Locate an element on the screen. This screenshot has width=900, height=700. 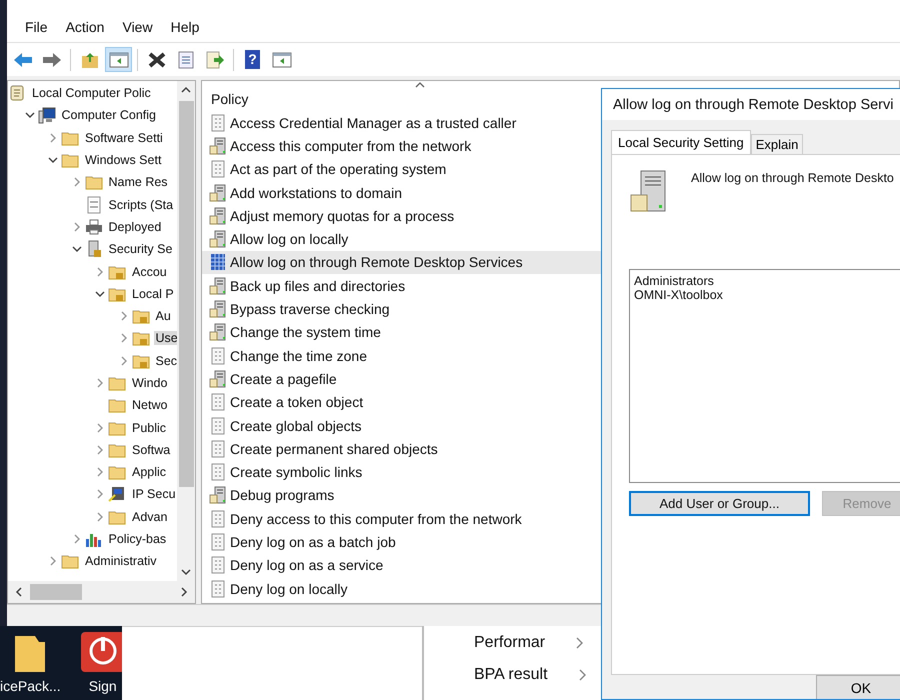
tree-item: Netwo is located at coordinates (150, 405).